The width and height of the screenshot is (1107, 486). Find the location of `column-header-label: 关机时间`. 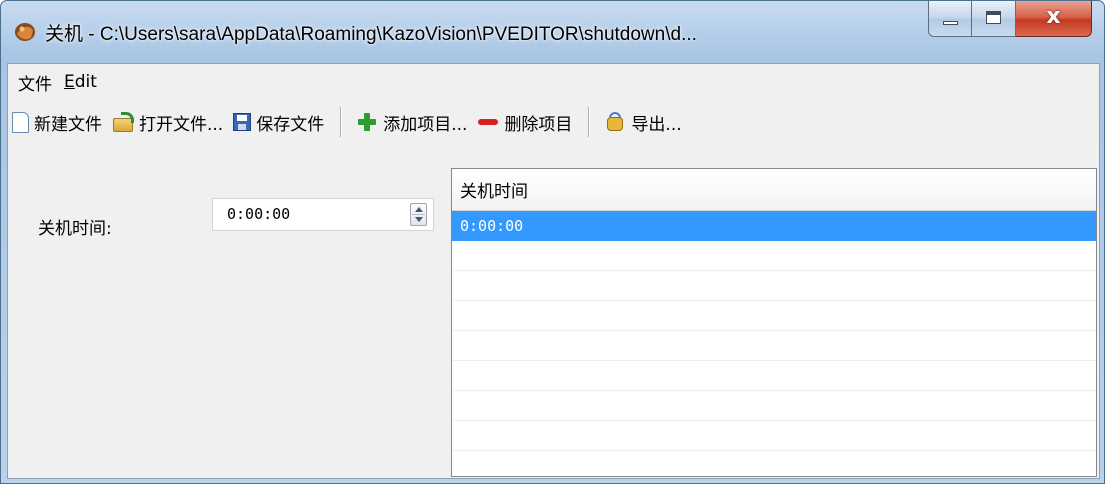

column-header-label: 关机时间 is located at coordinates (494, 192).